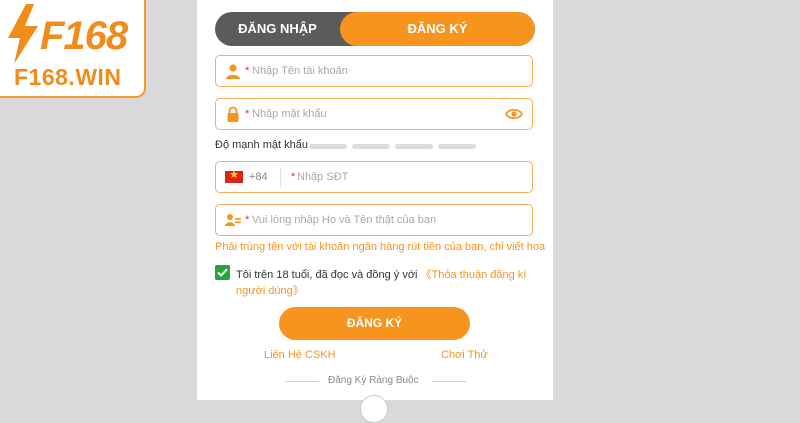 The width and height of the screenshot is (800, 423). I want to click on checkmark-icon, so click(222, 272).